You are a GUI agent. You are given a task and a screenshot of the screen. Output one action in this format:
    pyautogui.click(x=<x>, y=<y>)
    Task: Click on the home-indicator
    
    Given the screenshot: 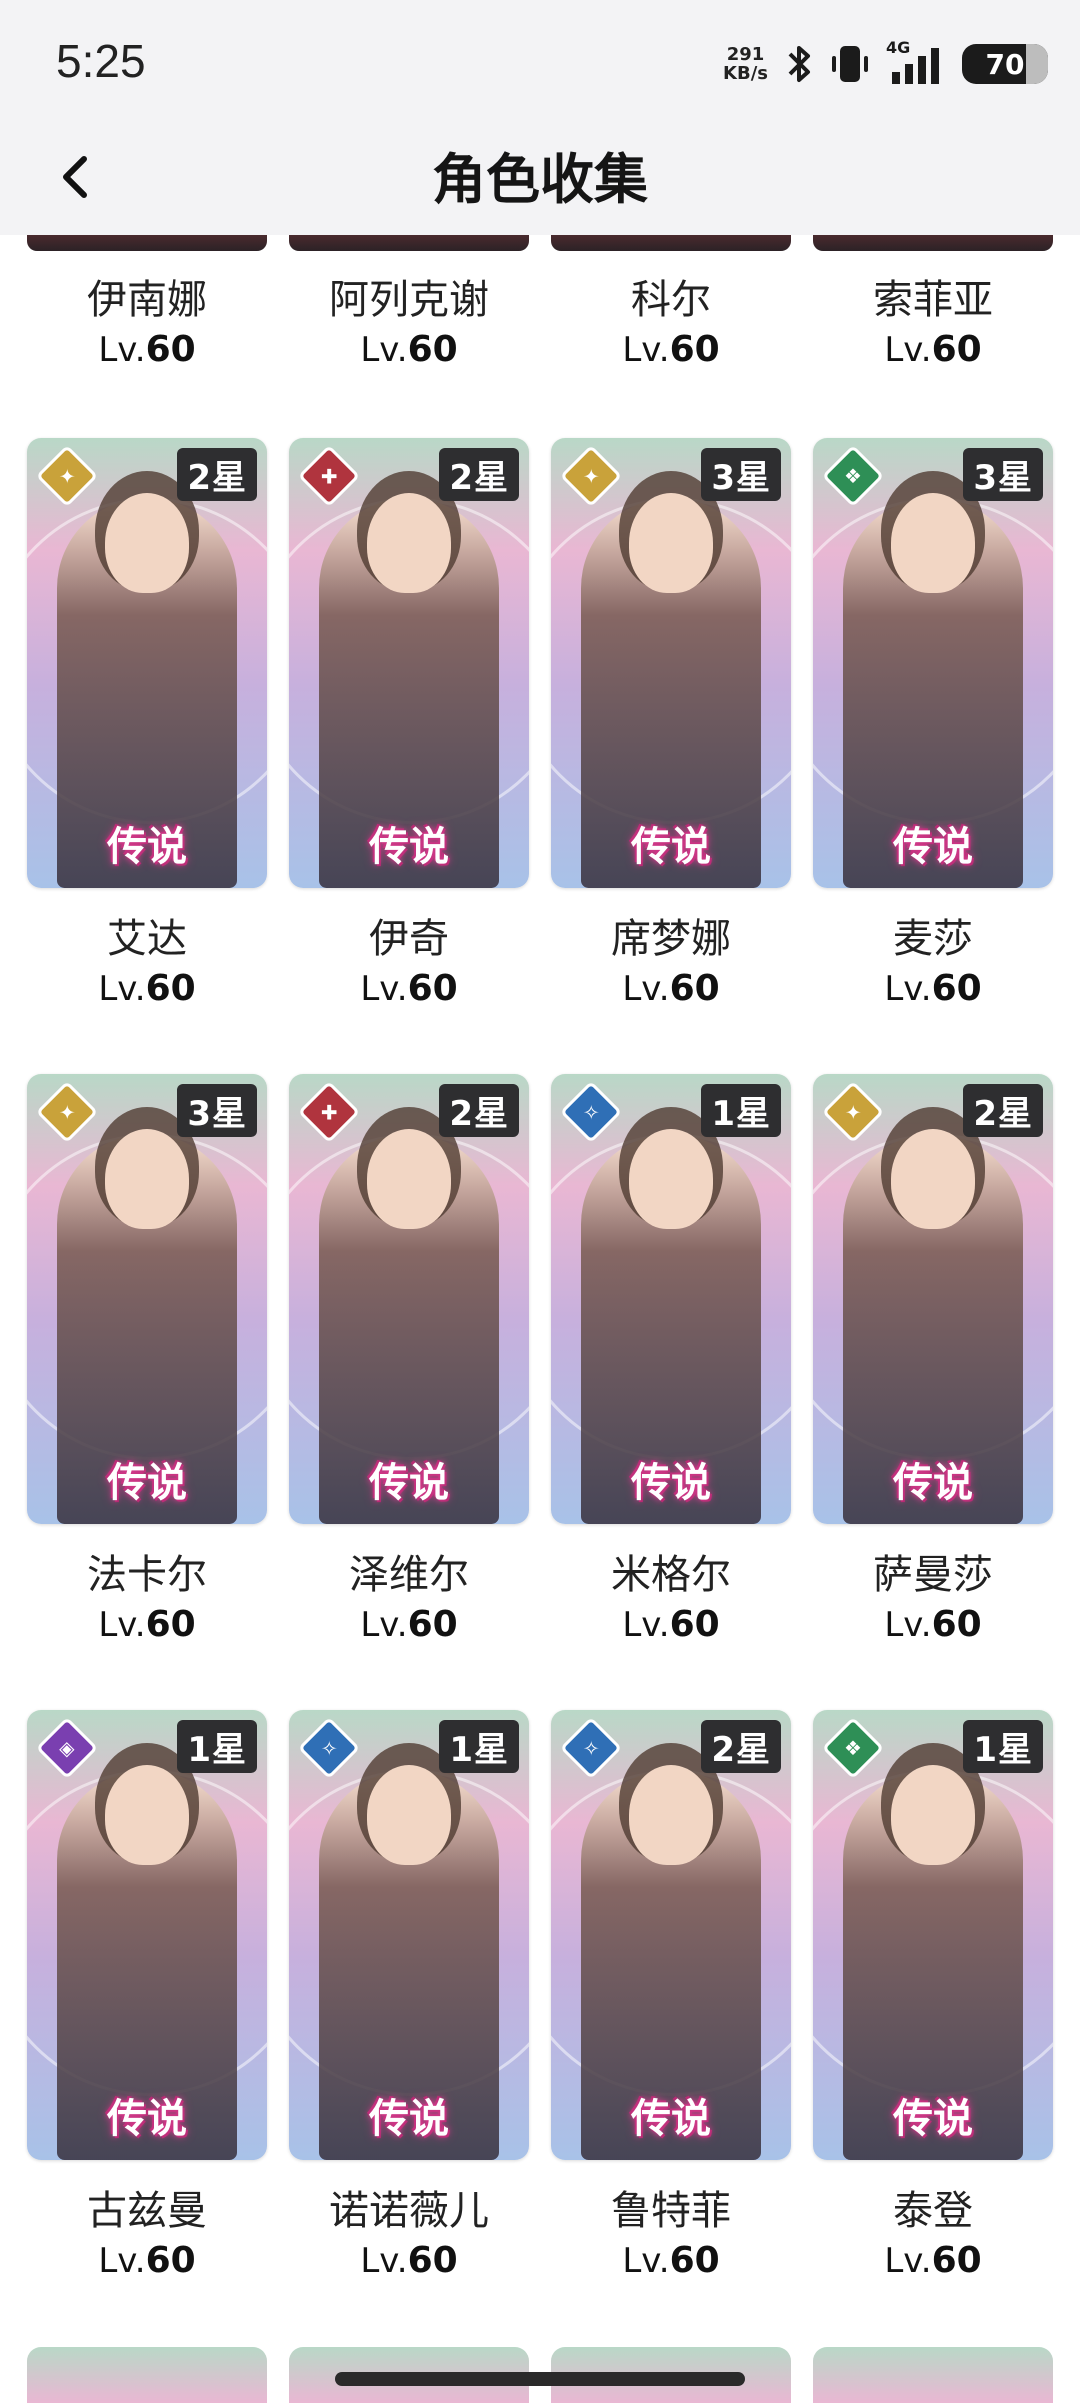 What is the action you would take?
    pyautogui.click(x=540, y=2379)
    